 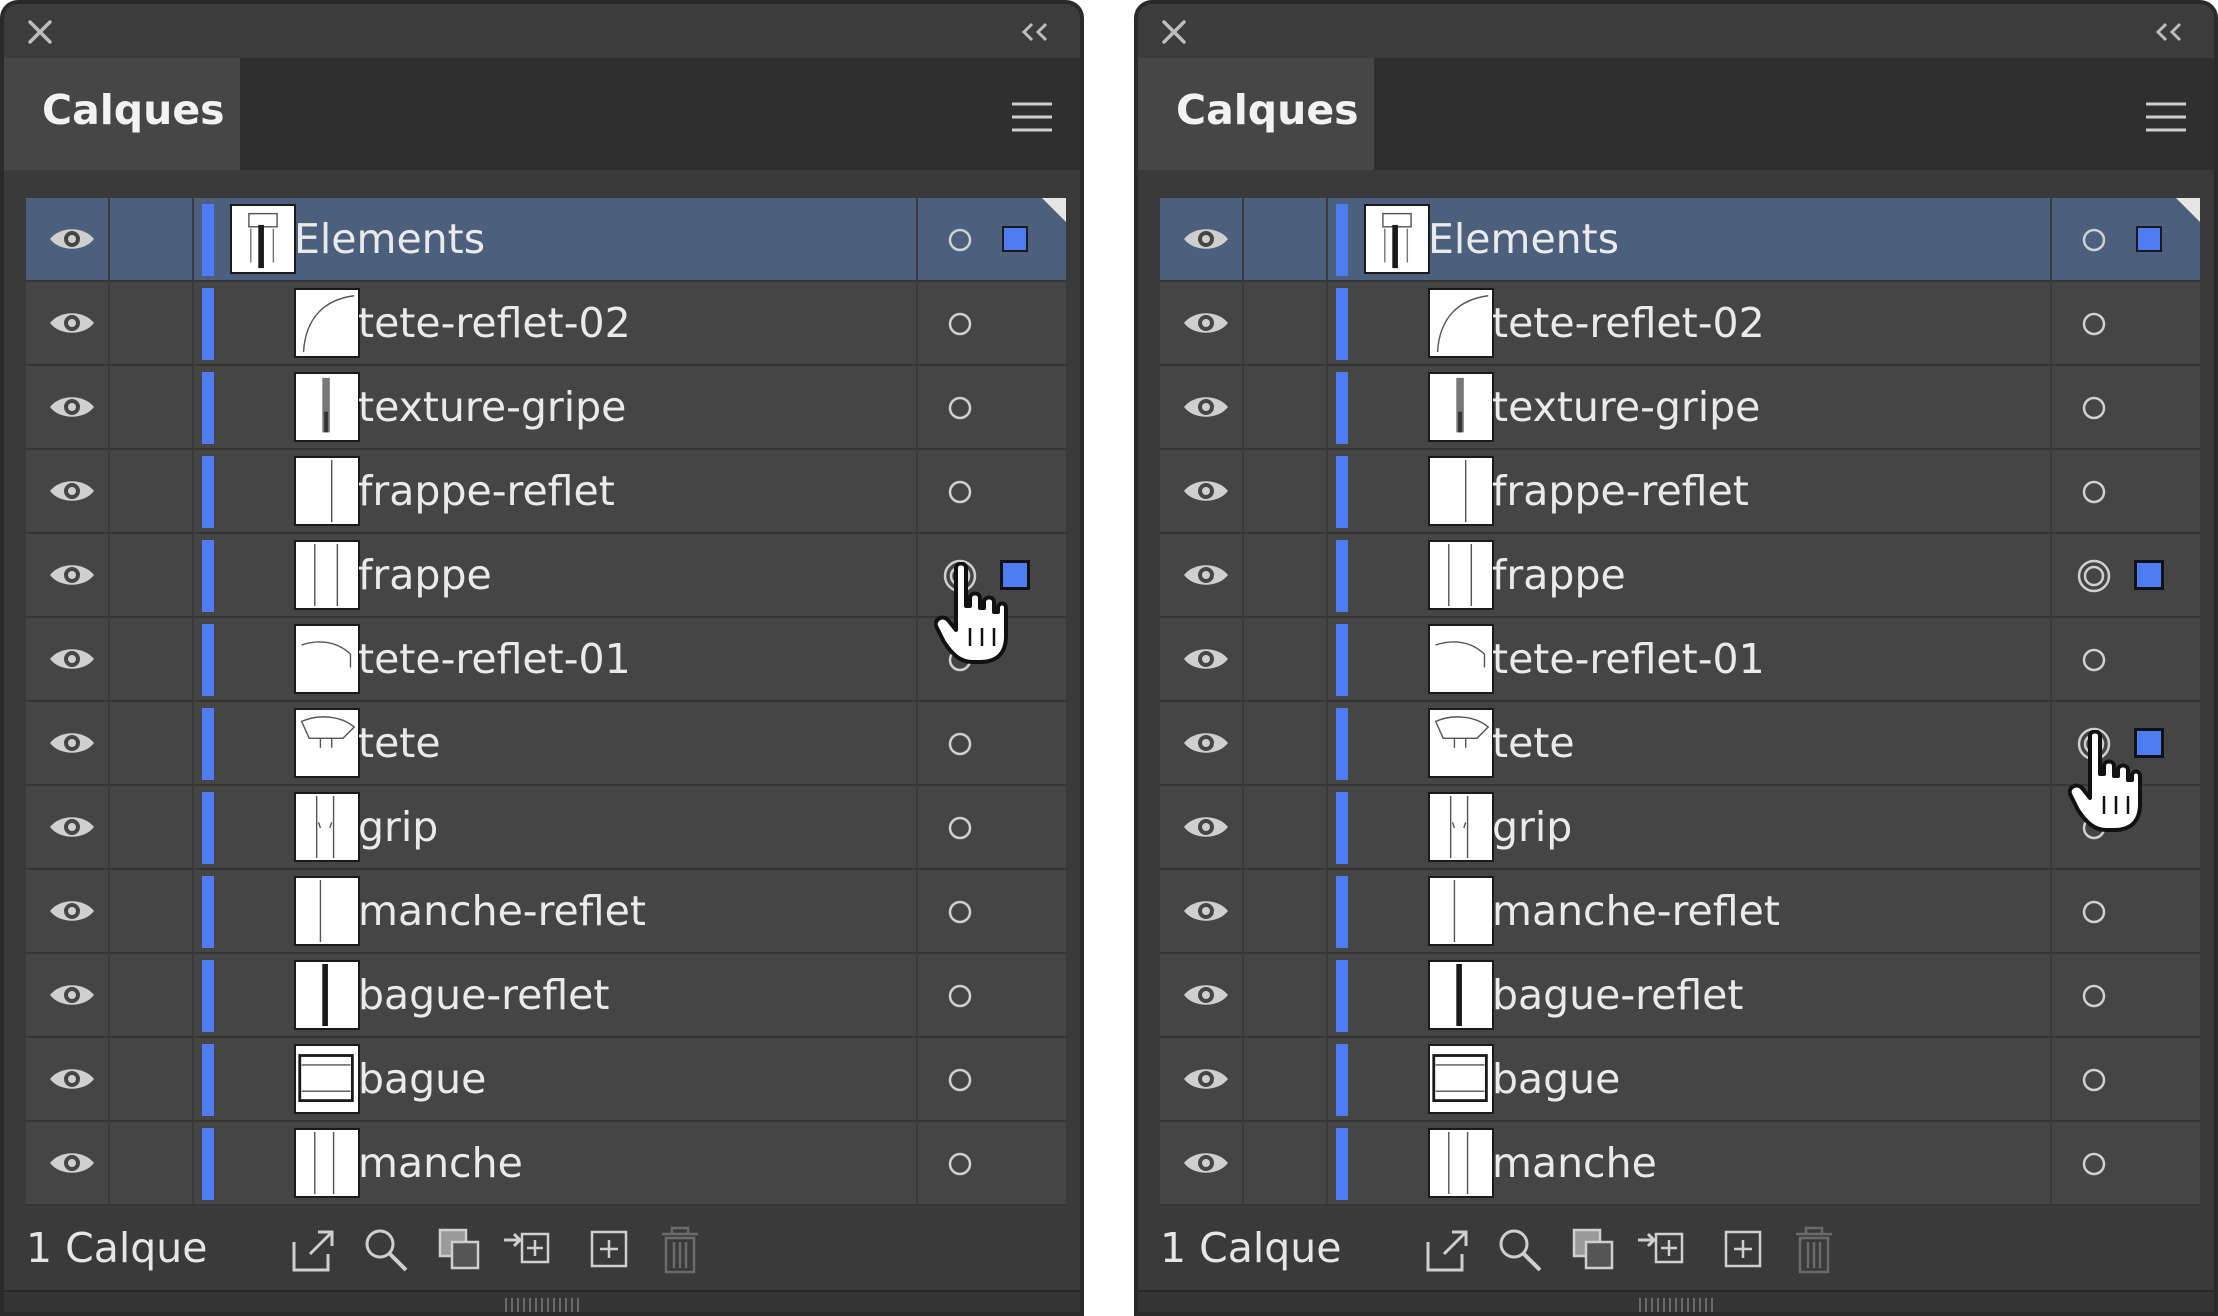 I want to click on search-icon, so click(x=1520, y=1250).